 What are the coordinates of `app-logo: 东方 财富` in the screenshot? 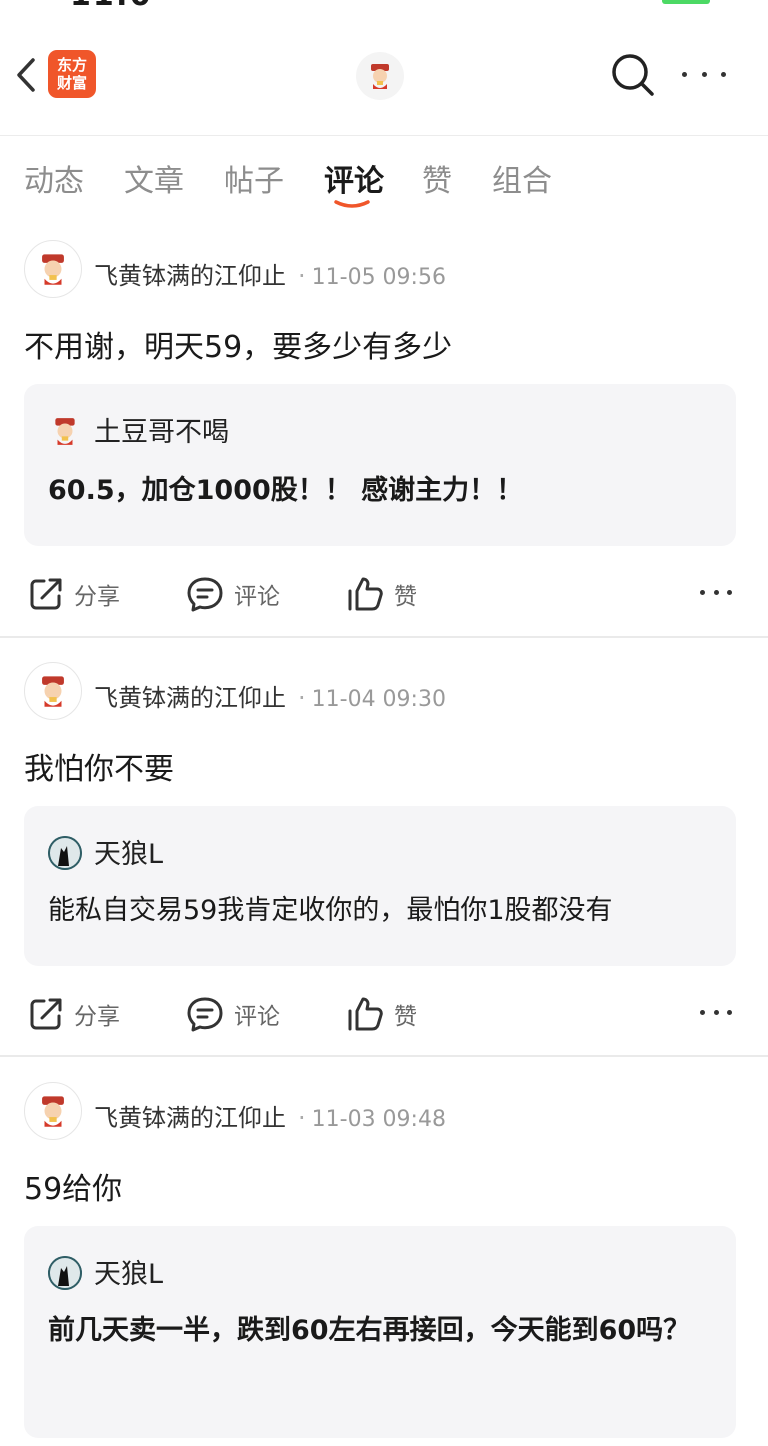 It's located at (72, 74).